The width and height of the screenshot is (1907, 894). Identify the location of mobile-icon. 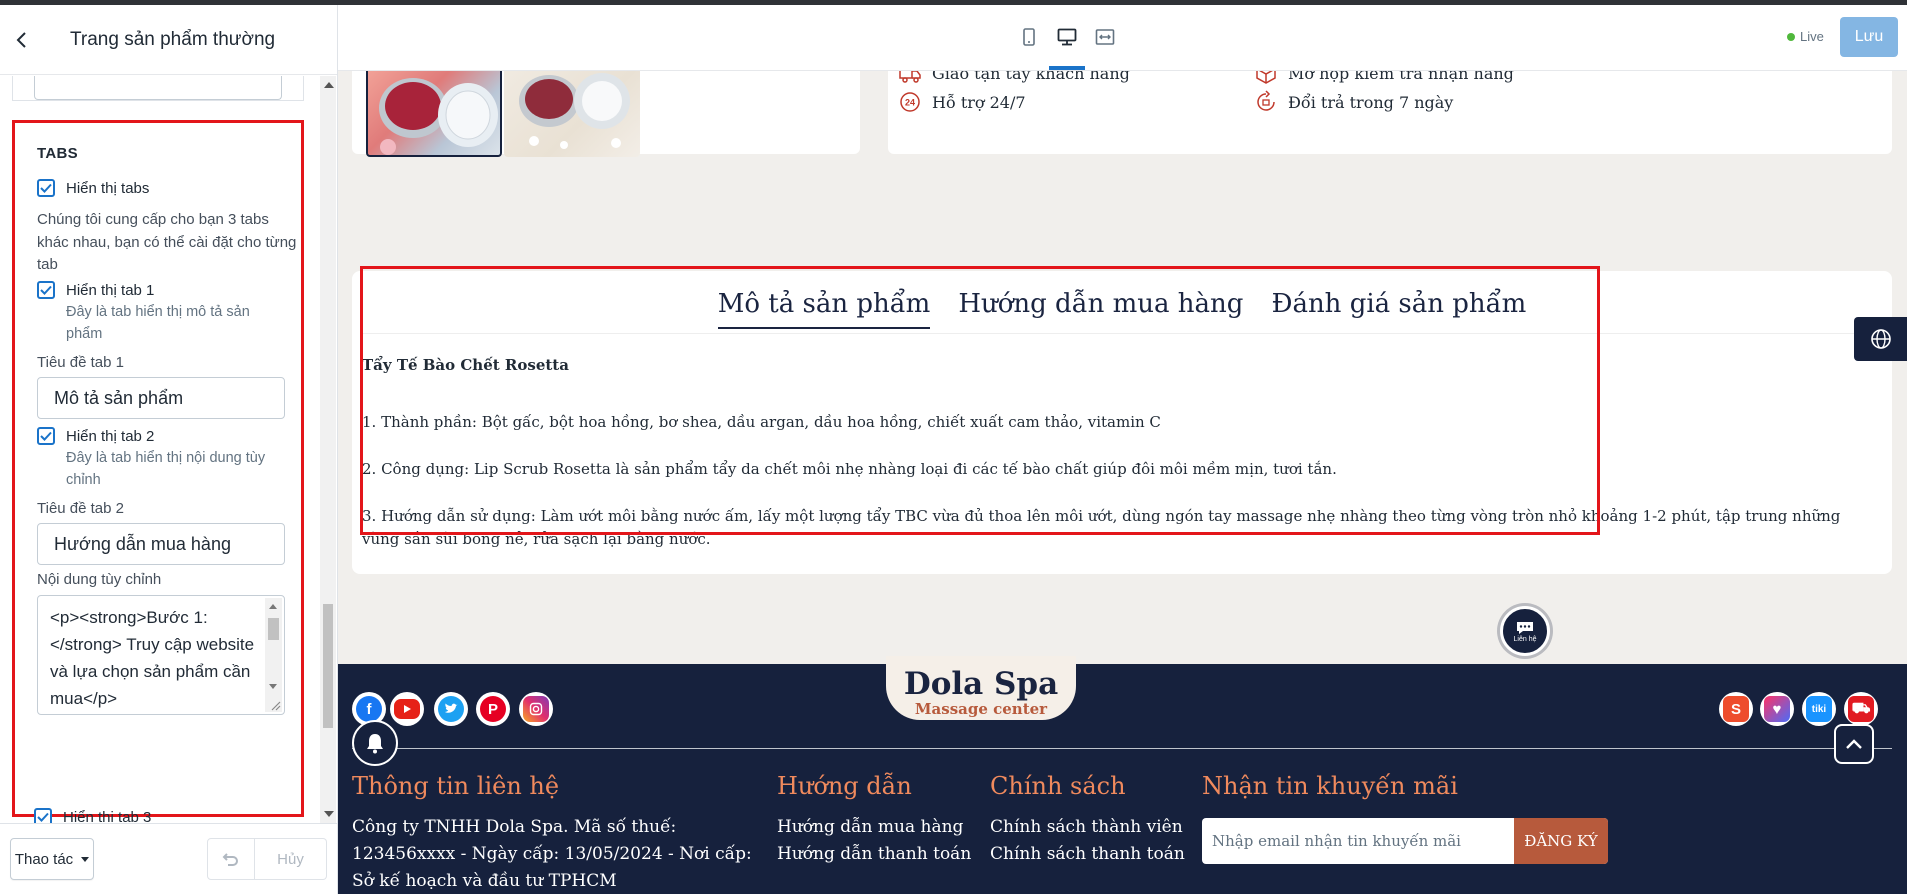
(1029, 37).